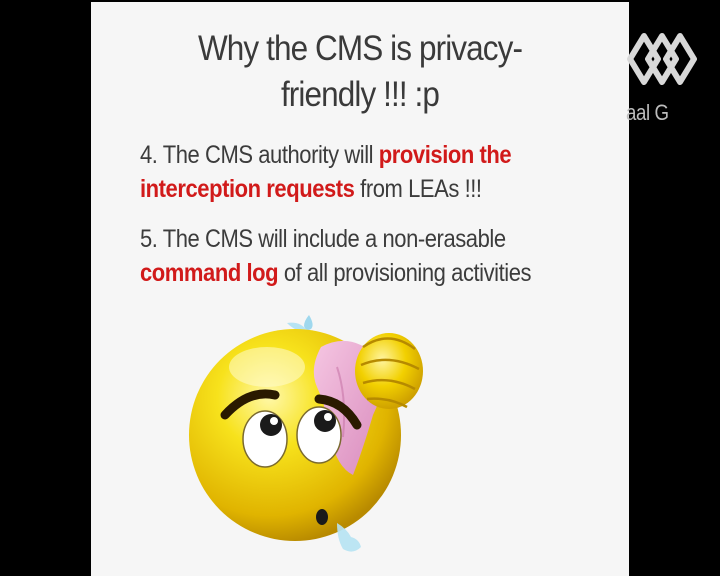 This screenshot has height=576, width=720. What do you see at coordinates (405, 273) in the screenshot?
I see `point-5-suffix: of all provisioning activities` at bounding box center [405, 273].